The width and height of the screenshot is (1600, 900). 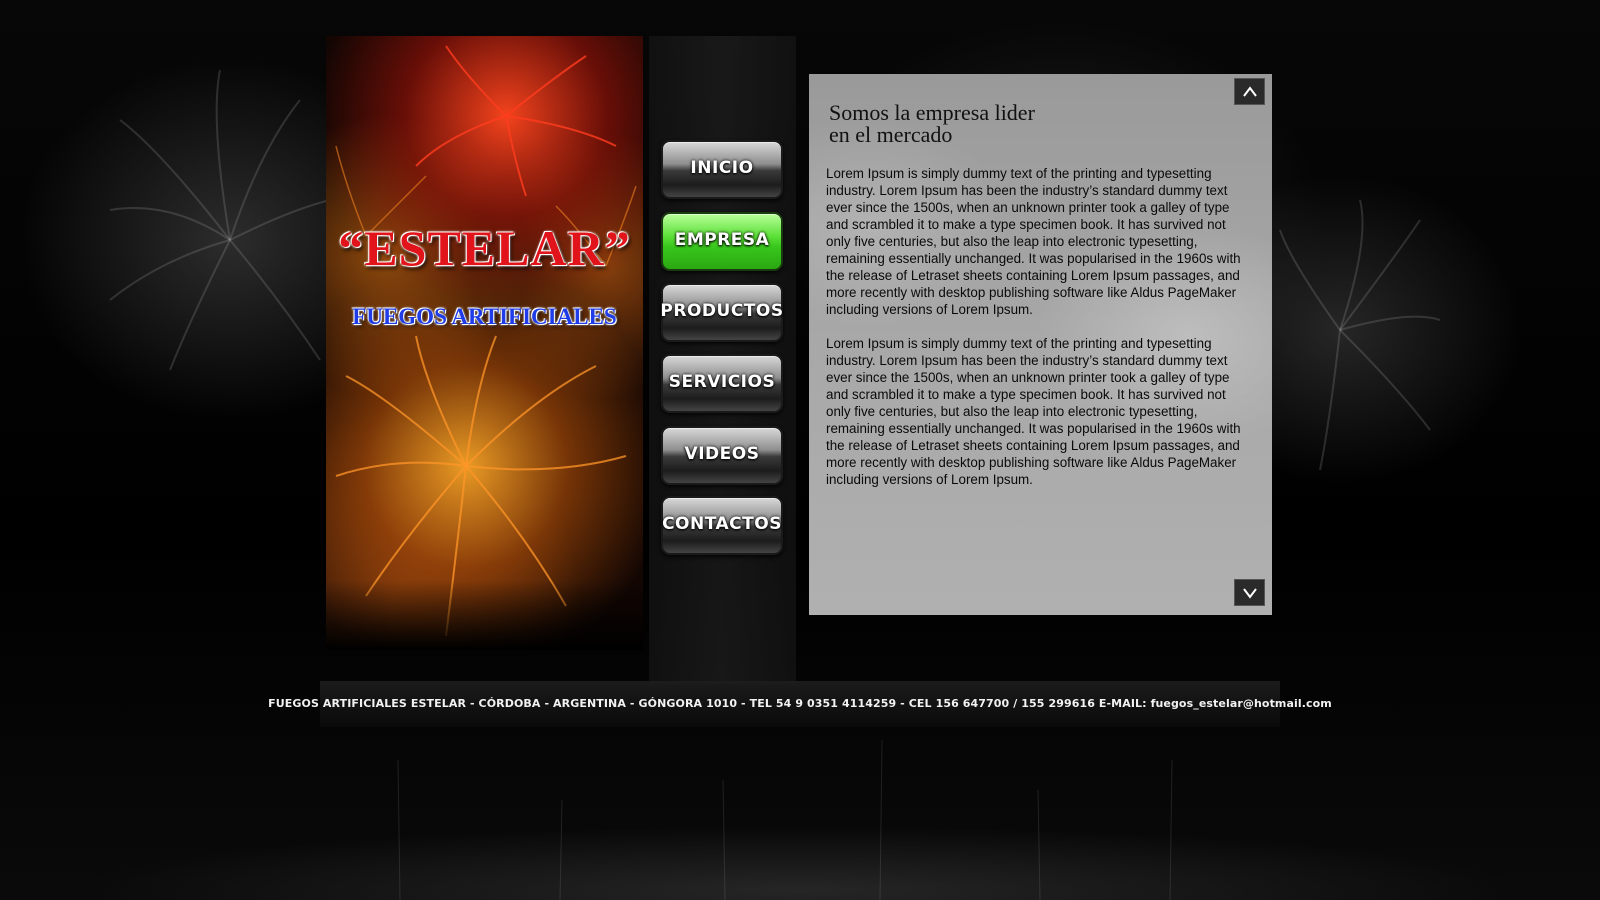 I want to click on scroll-down-button, so click(x=1249, y=592).